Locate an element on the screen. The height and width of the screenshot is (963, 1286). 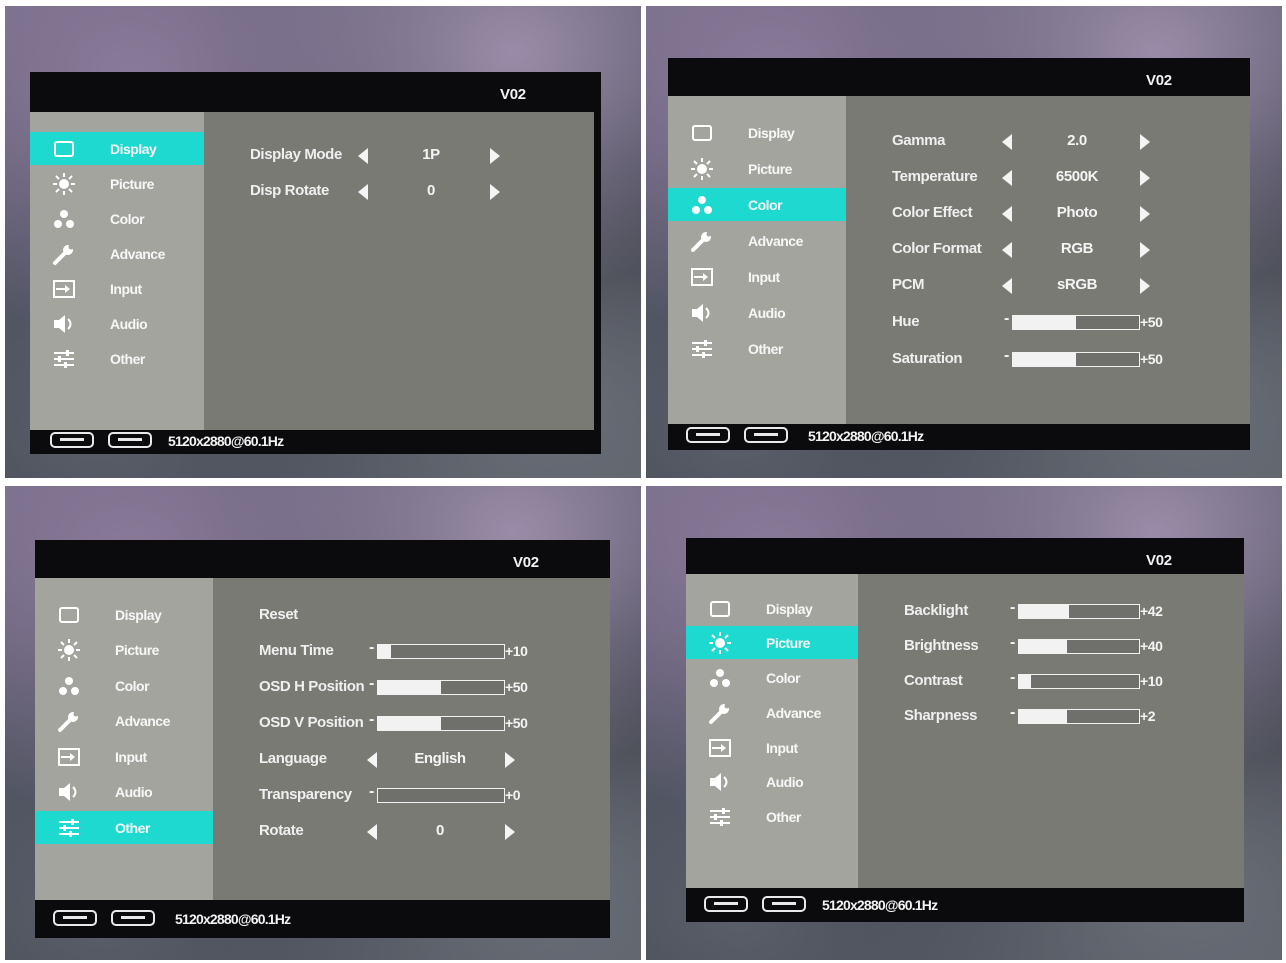
setting-sharpness: Sharpness - +2 is located at coordinates (1051, 716).